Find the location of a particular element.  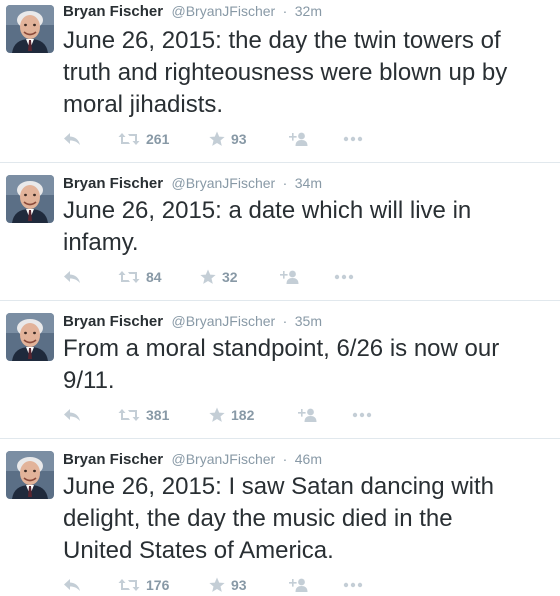

timestamp: 35m is located at coordinates (308, 321).